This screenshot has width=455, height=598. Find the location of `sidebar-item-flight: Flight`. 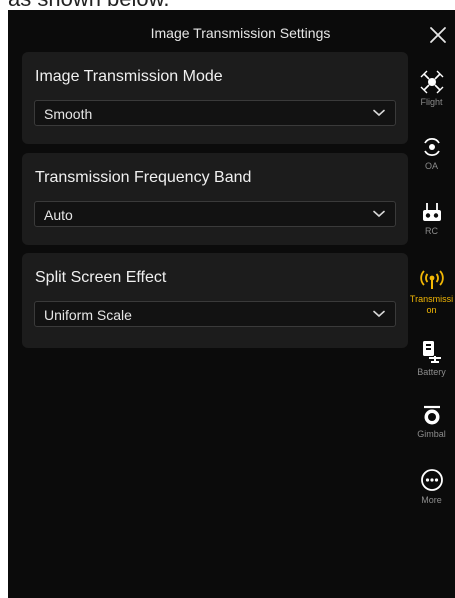

sidebar-item-flight: Flight is located at coordinates (431, 89).